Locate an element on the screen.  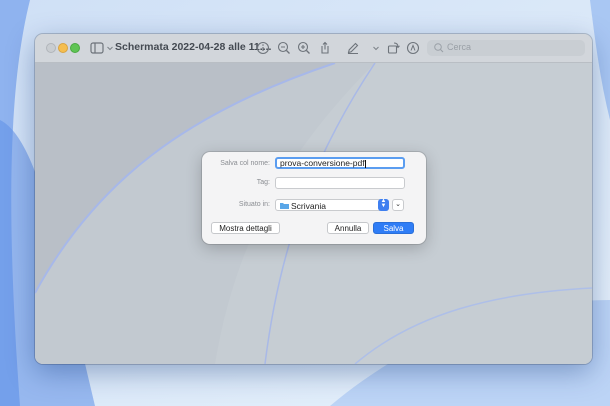
text-cursor is located at coordinates (365, 163).